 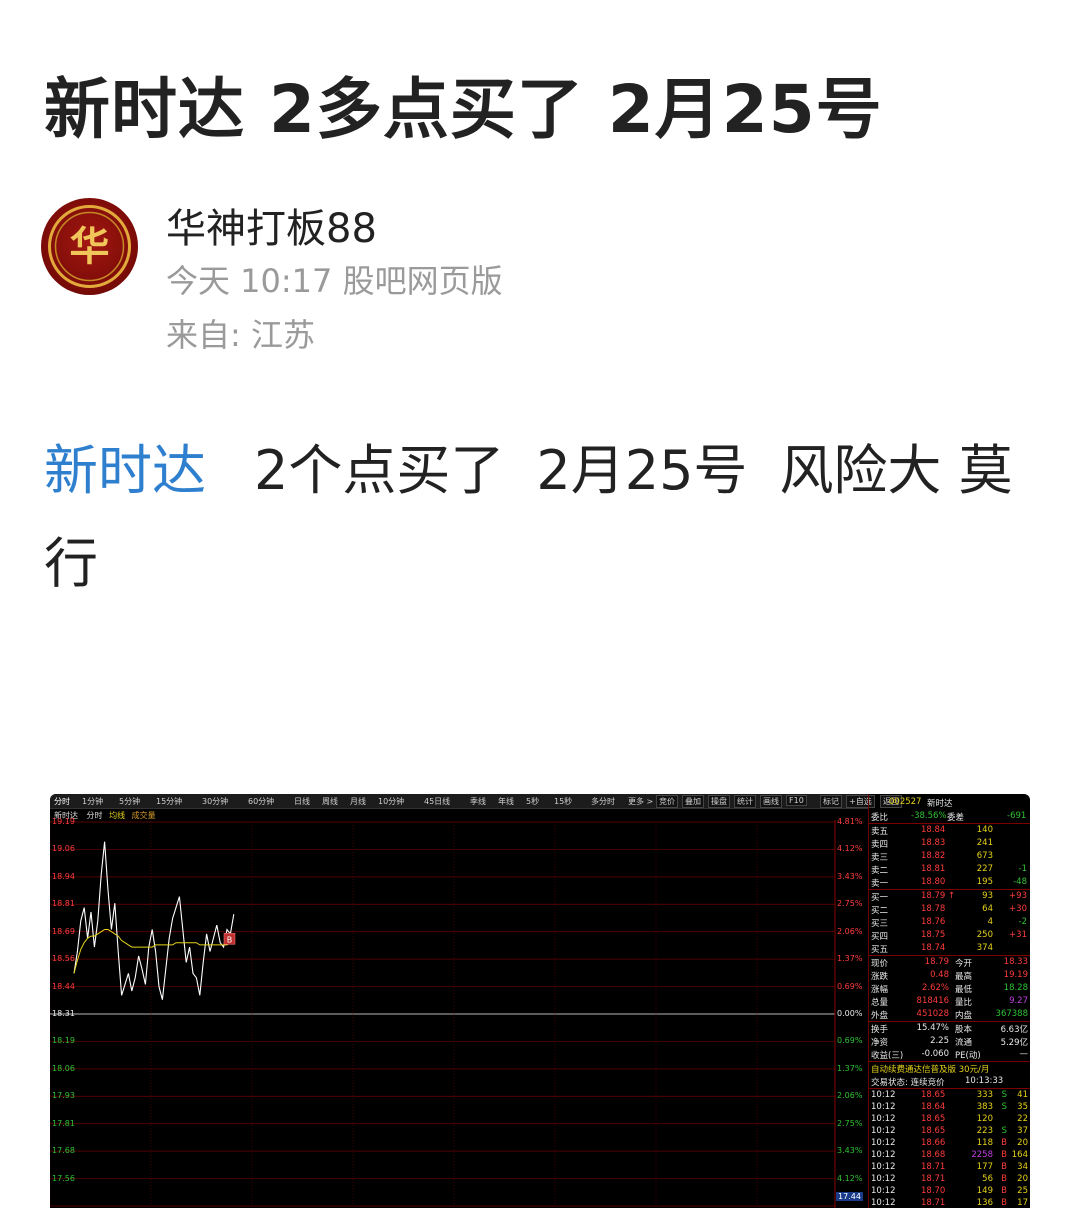 What do you see at coordinates (391, 801) in the screenshot?
I see `period-tab: 10分钟` at bounding box center [391, 801].